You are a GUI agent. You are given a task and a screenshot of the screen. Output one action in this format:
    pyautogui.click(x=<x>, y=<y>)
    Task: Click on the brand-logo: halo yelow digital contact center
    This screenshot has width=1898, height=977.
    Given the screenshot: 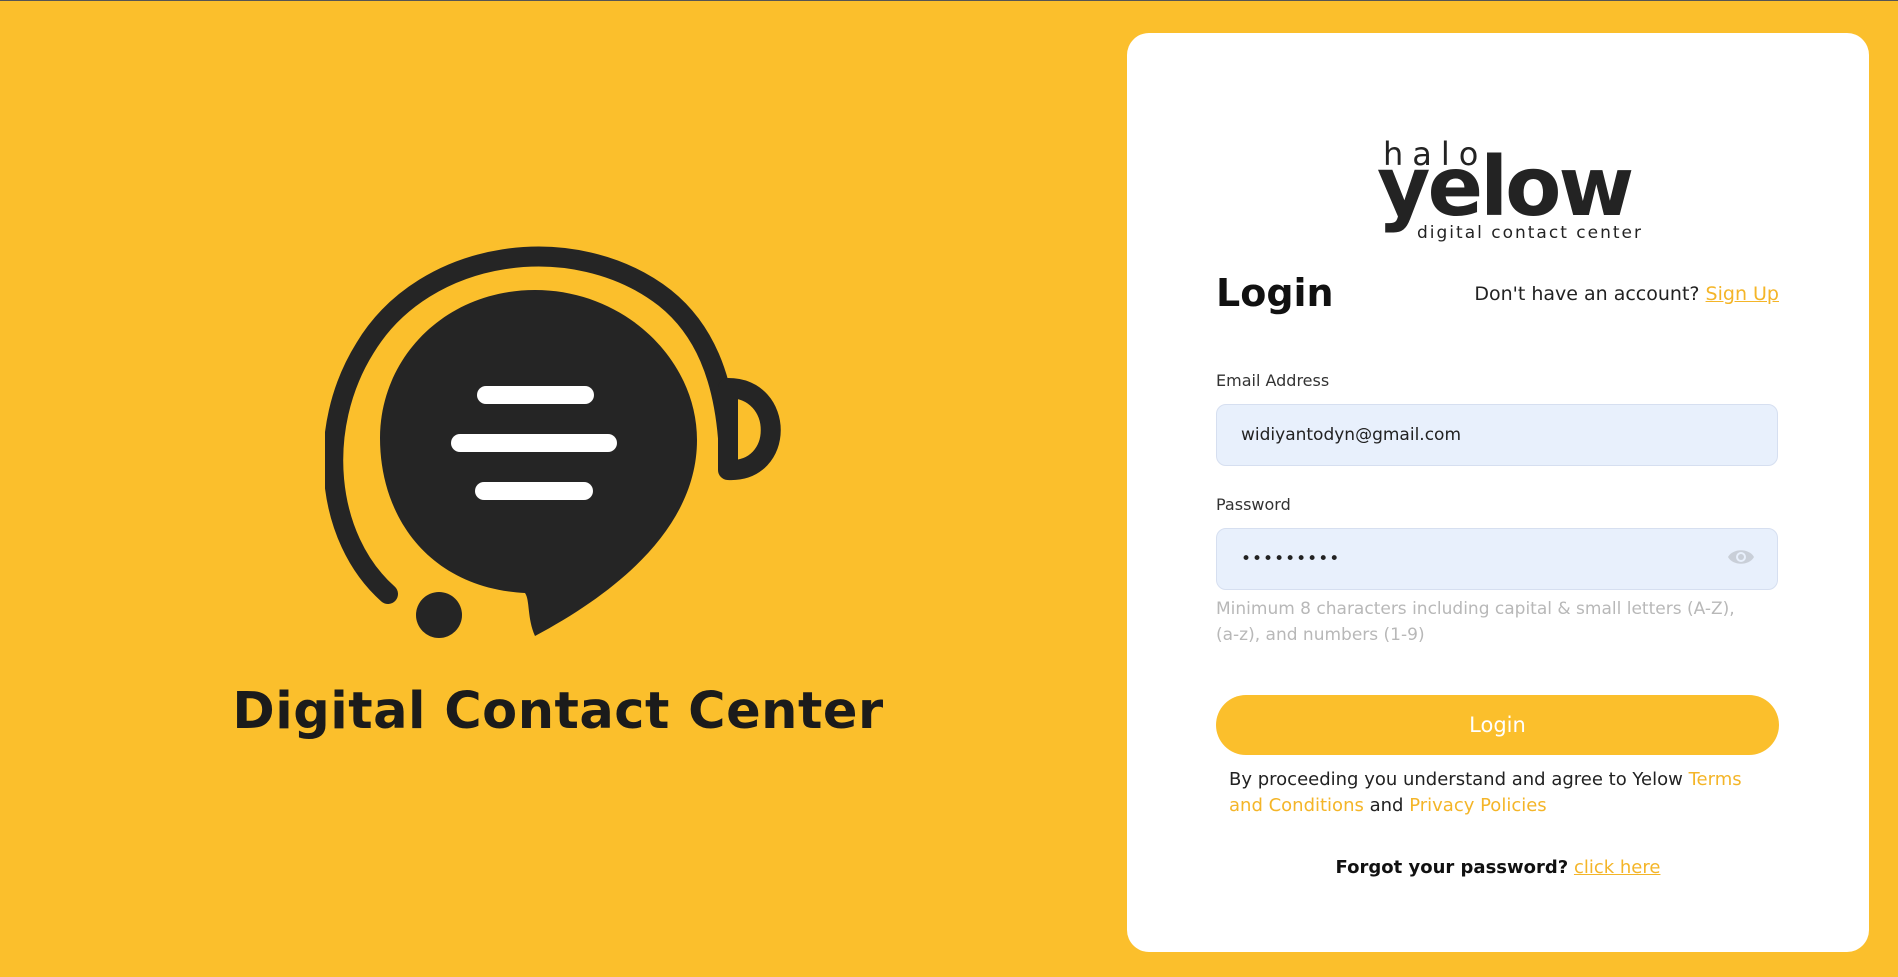 What is the action you would take?
    pyautogui.click(x=1503, y=173)
    